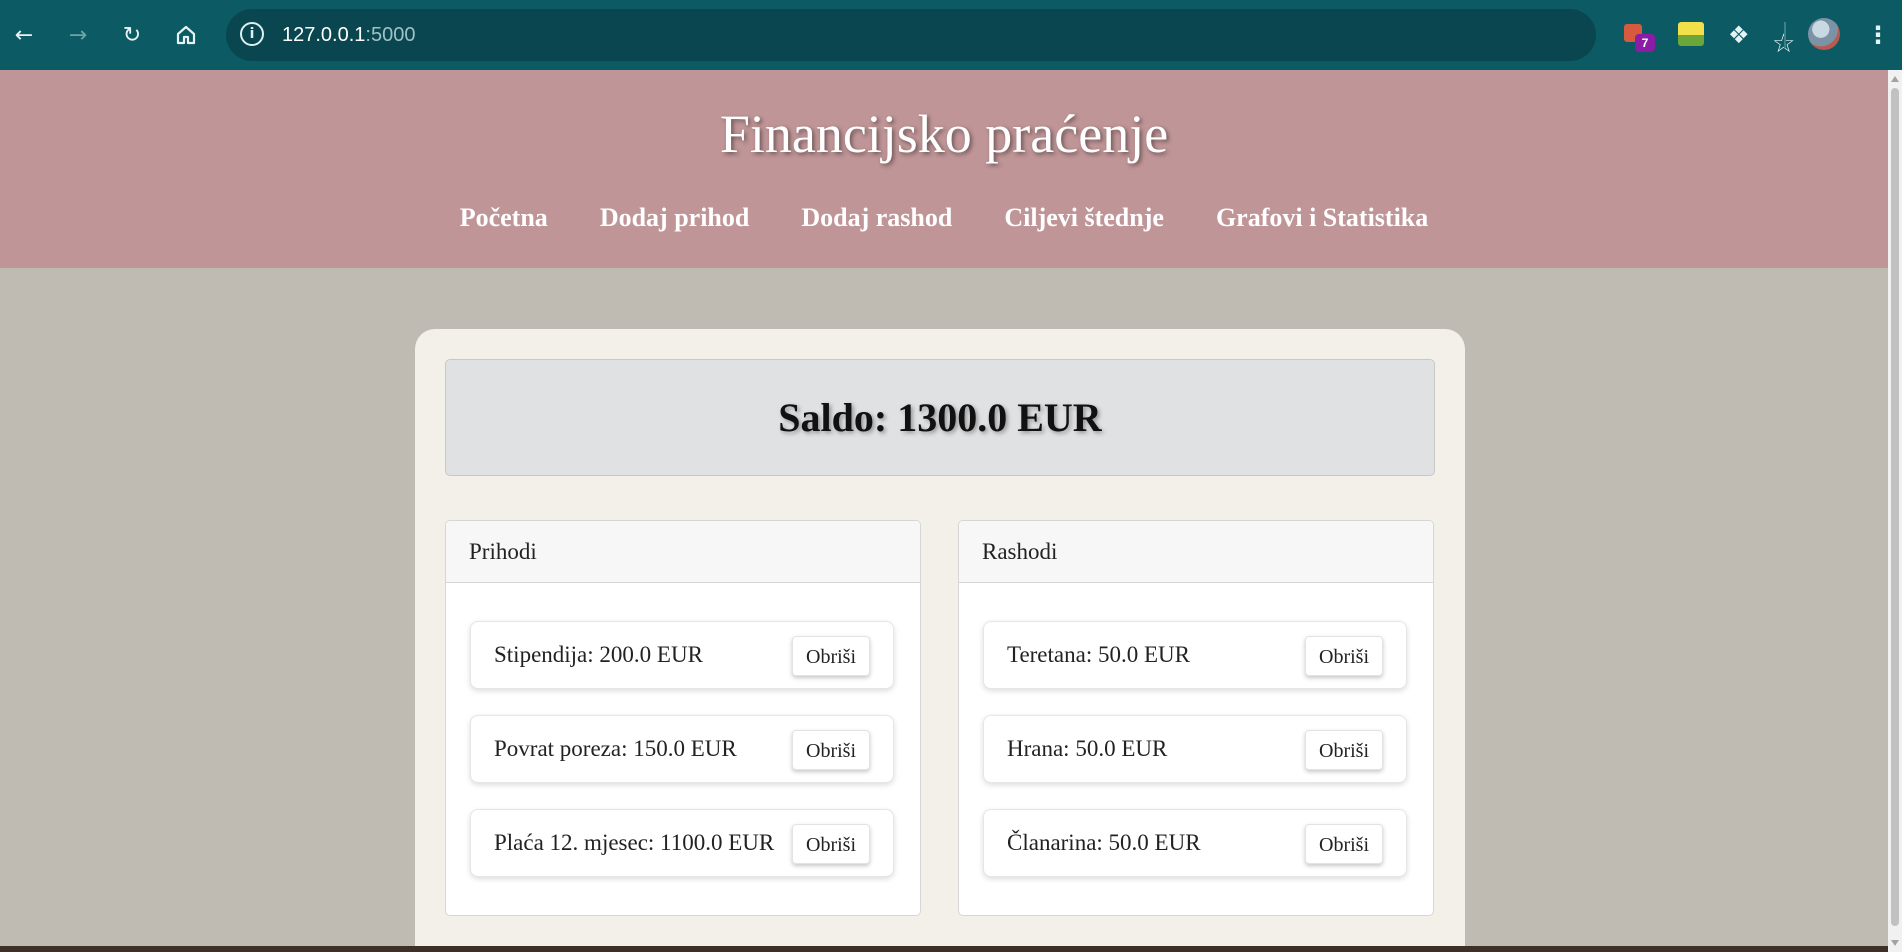 This screenshot has height=952, width=1902. I want to click on page-scrollbar, so click(1895, 511).